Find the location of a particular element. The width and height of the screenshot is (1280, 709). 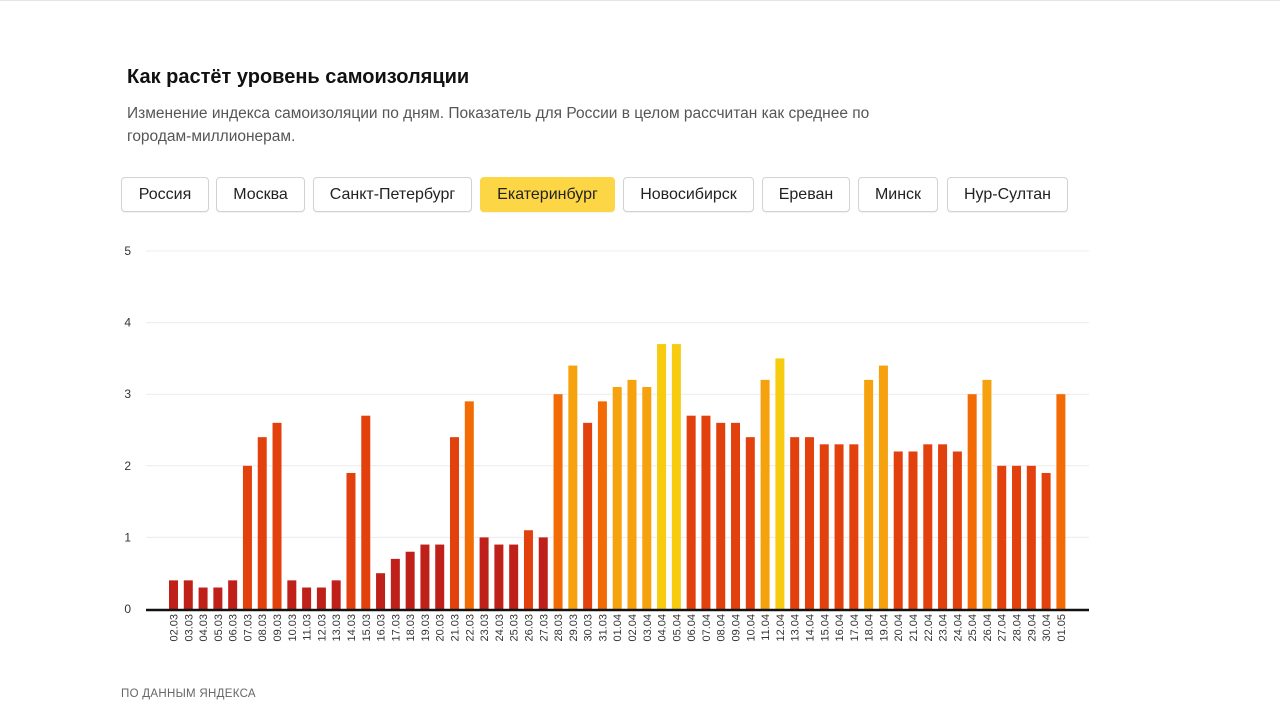

x-tick-label: 12.04 is located at coordinates (781, 628).